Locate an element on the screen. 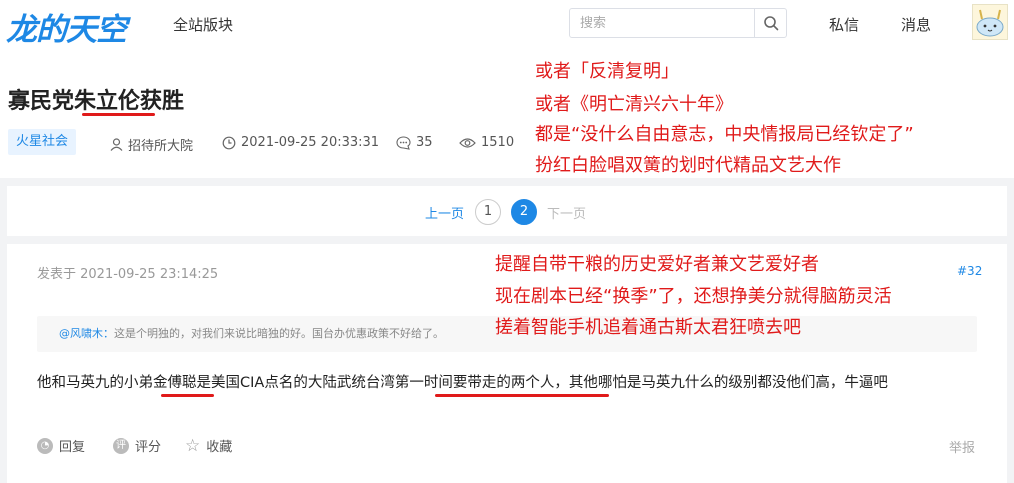 This screenshot has width=1014, height=483. search-button is located at coordinates (770, 23).